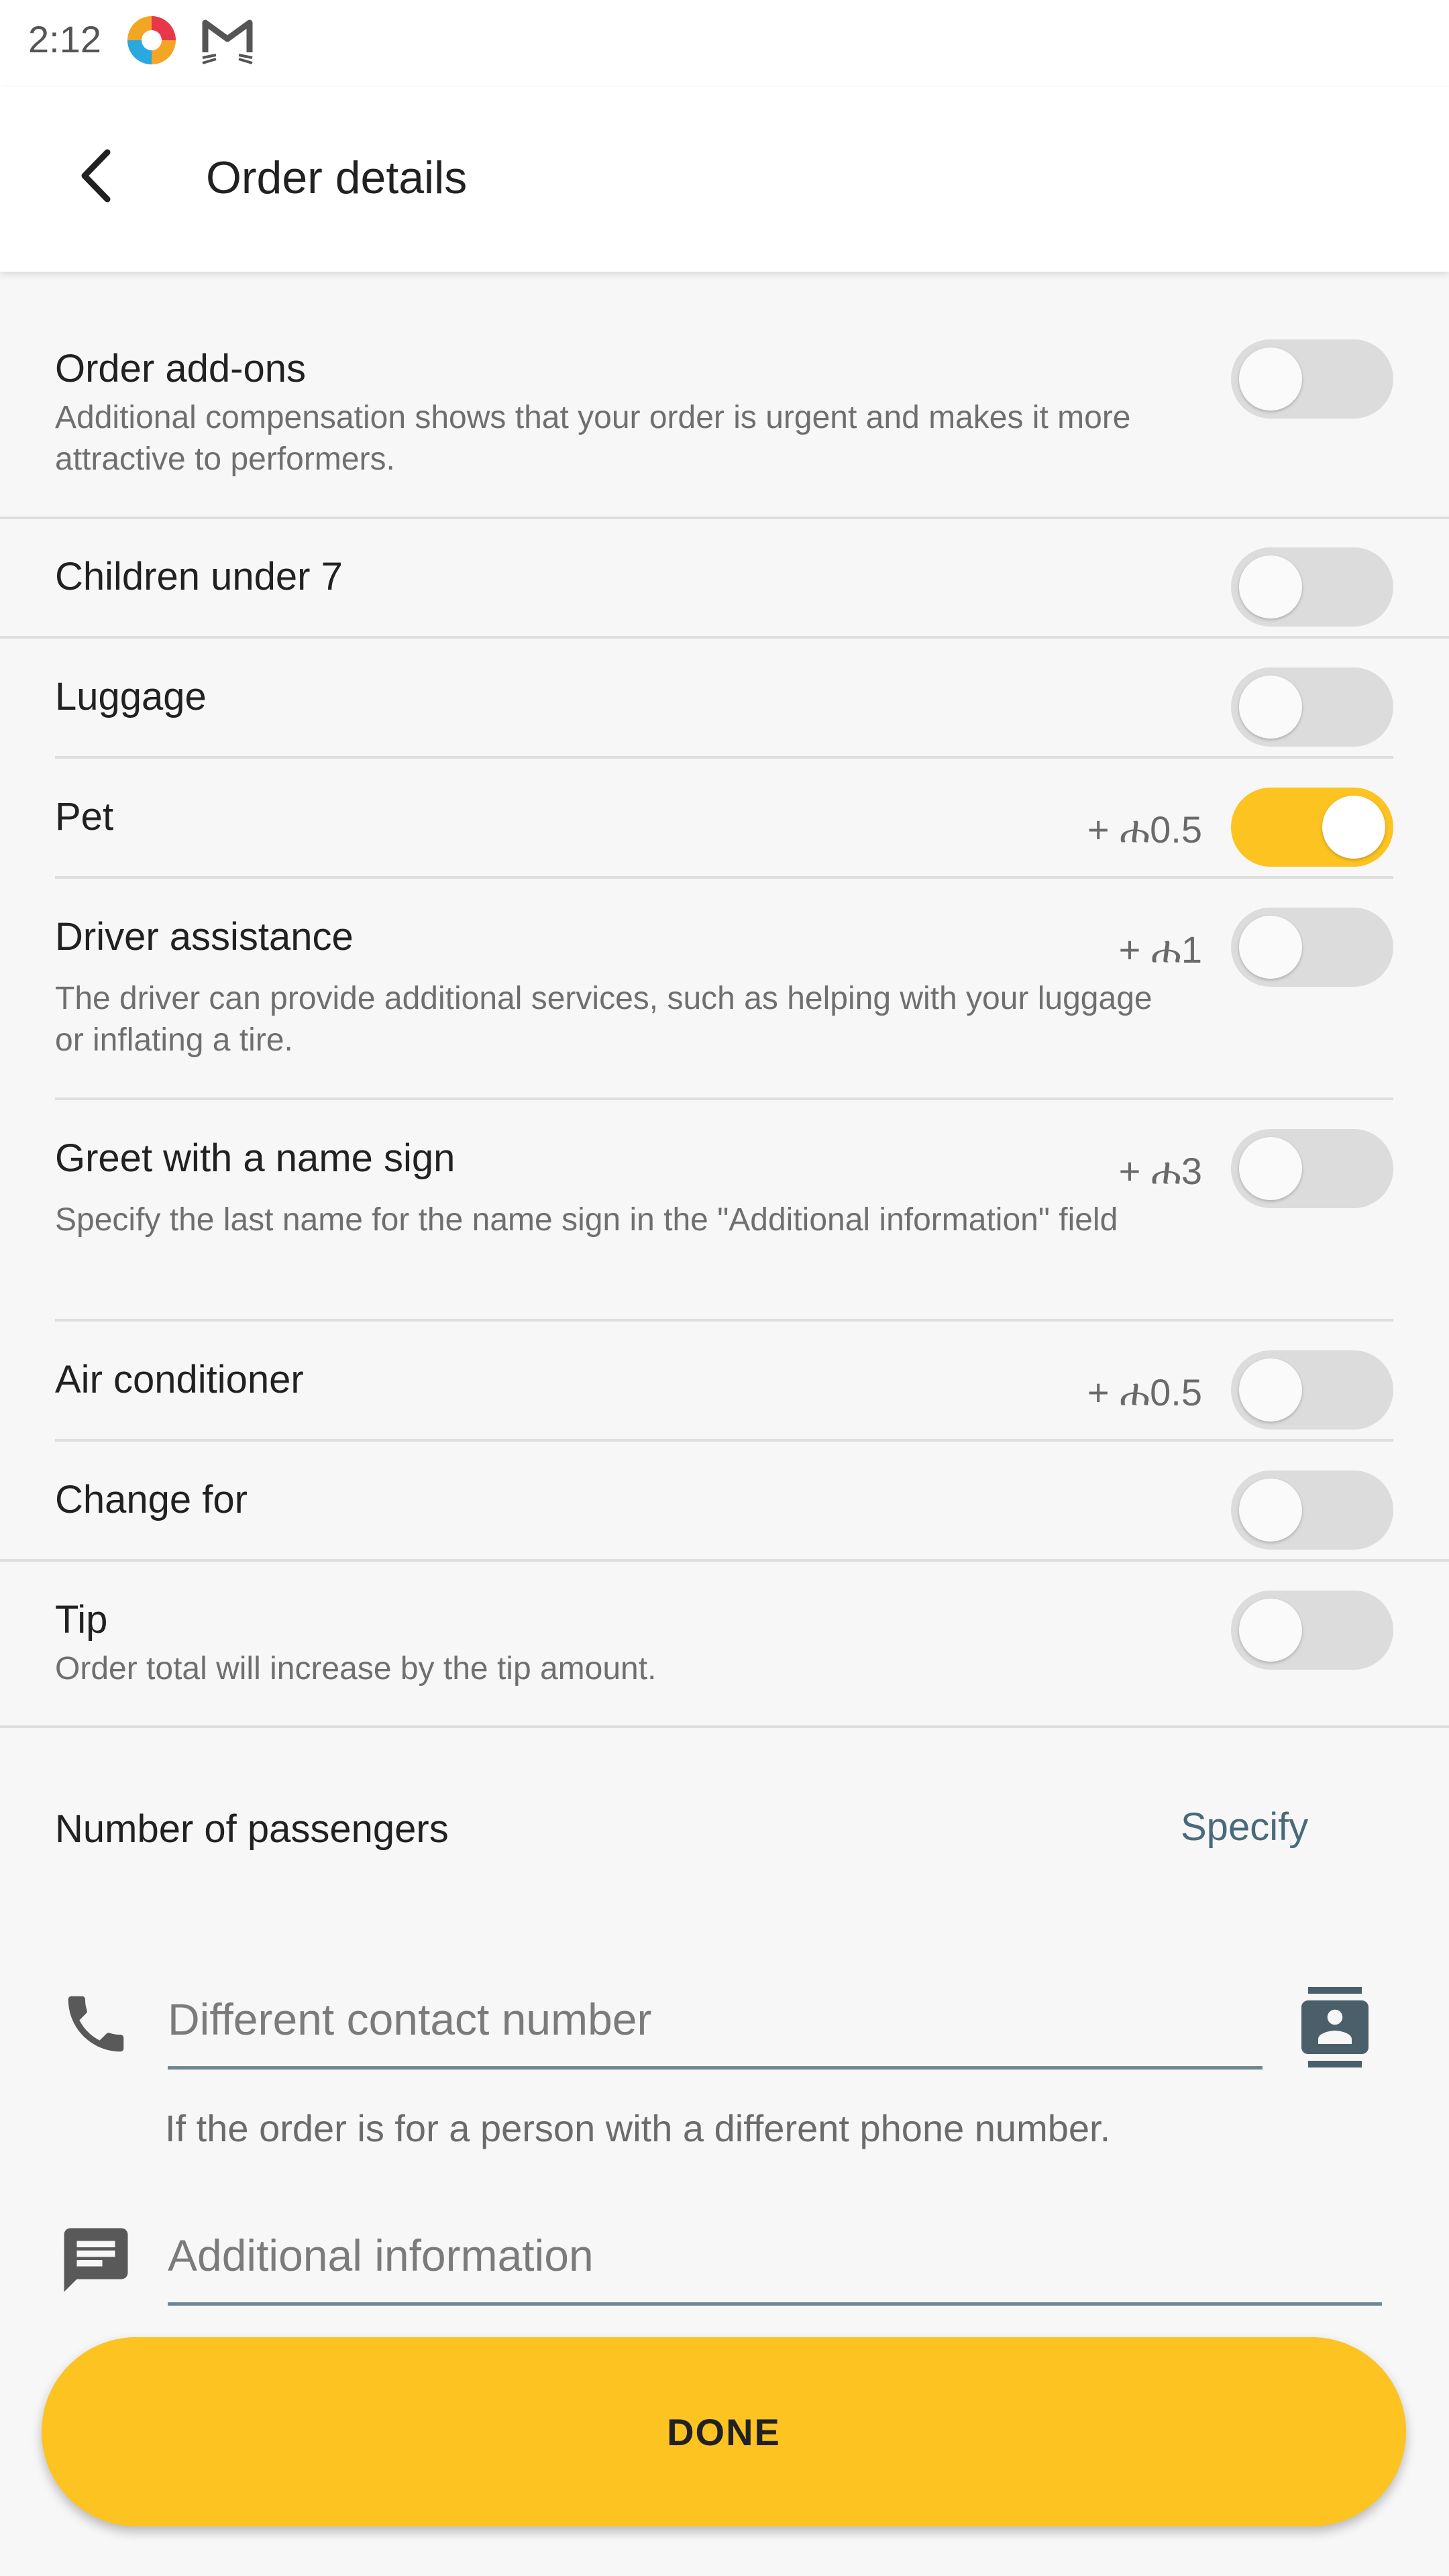 The height and width of the screenshot is (2576, 1449). What do you see at coordinates (199, 576) in the screenshot?
I see `option-title-children: Children under 7` at bounding box center [199, 576].